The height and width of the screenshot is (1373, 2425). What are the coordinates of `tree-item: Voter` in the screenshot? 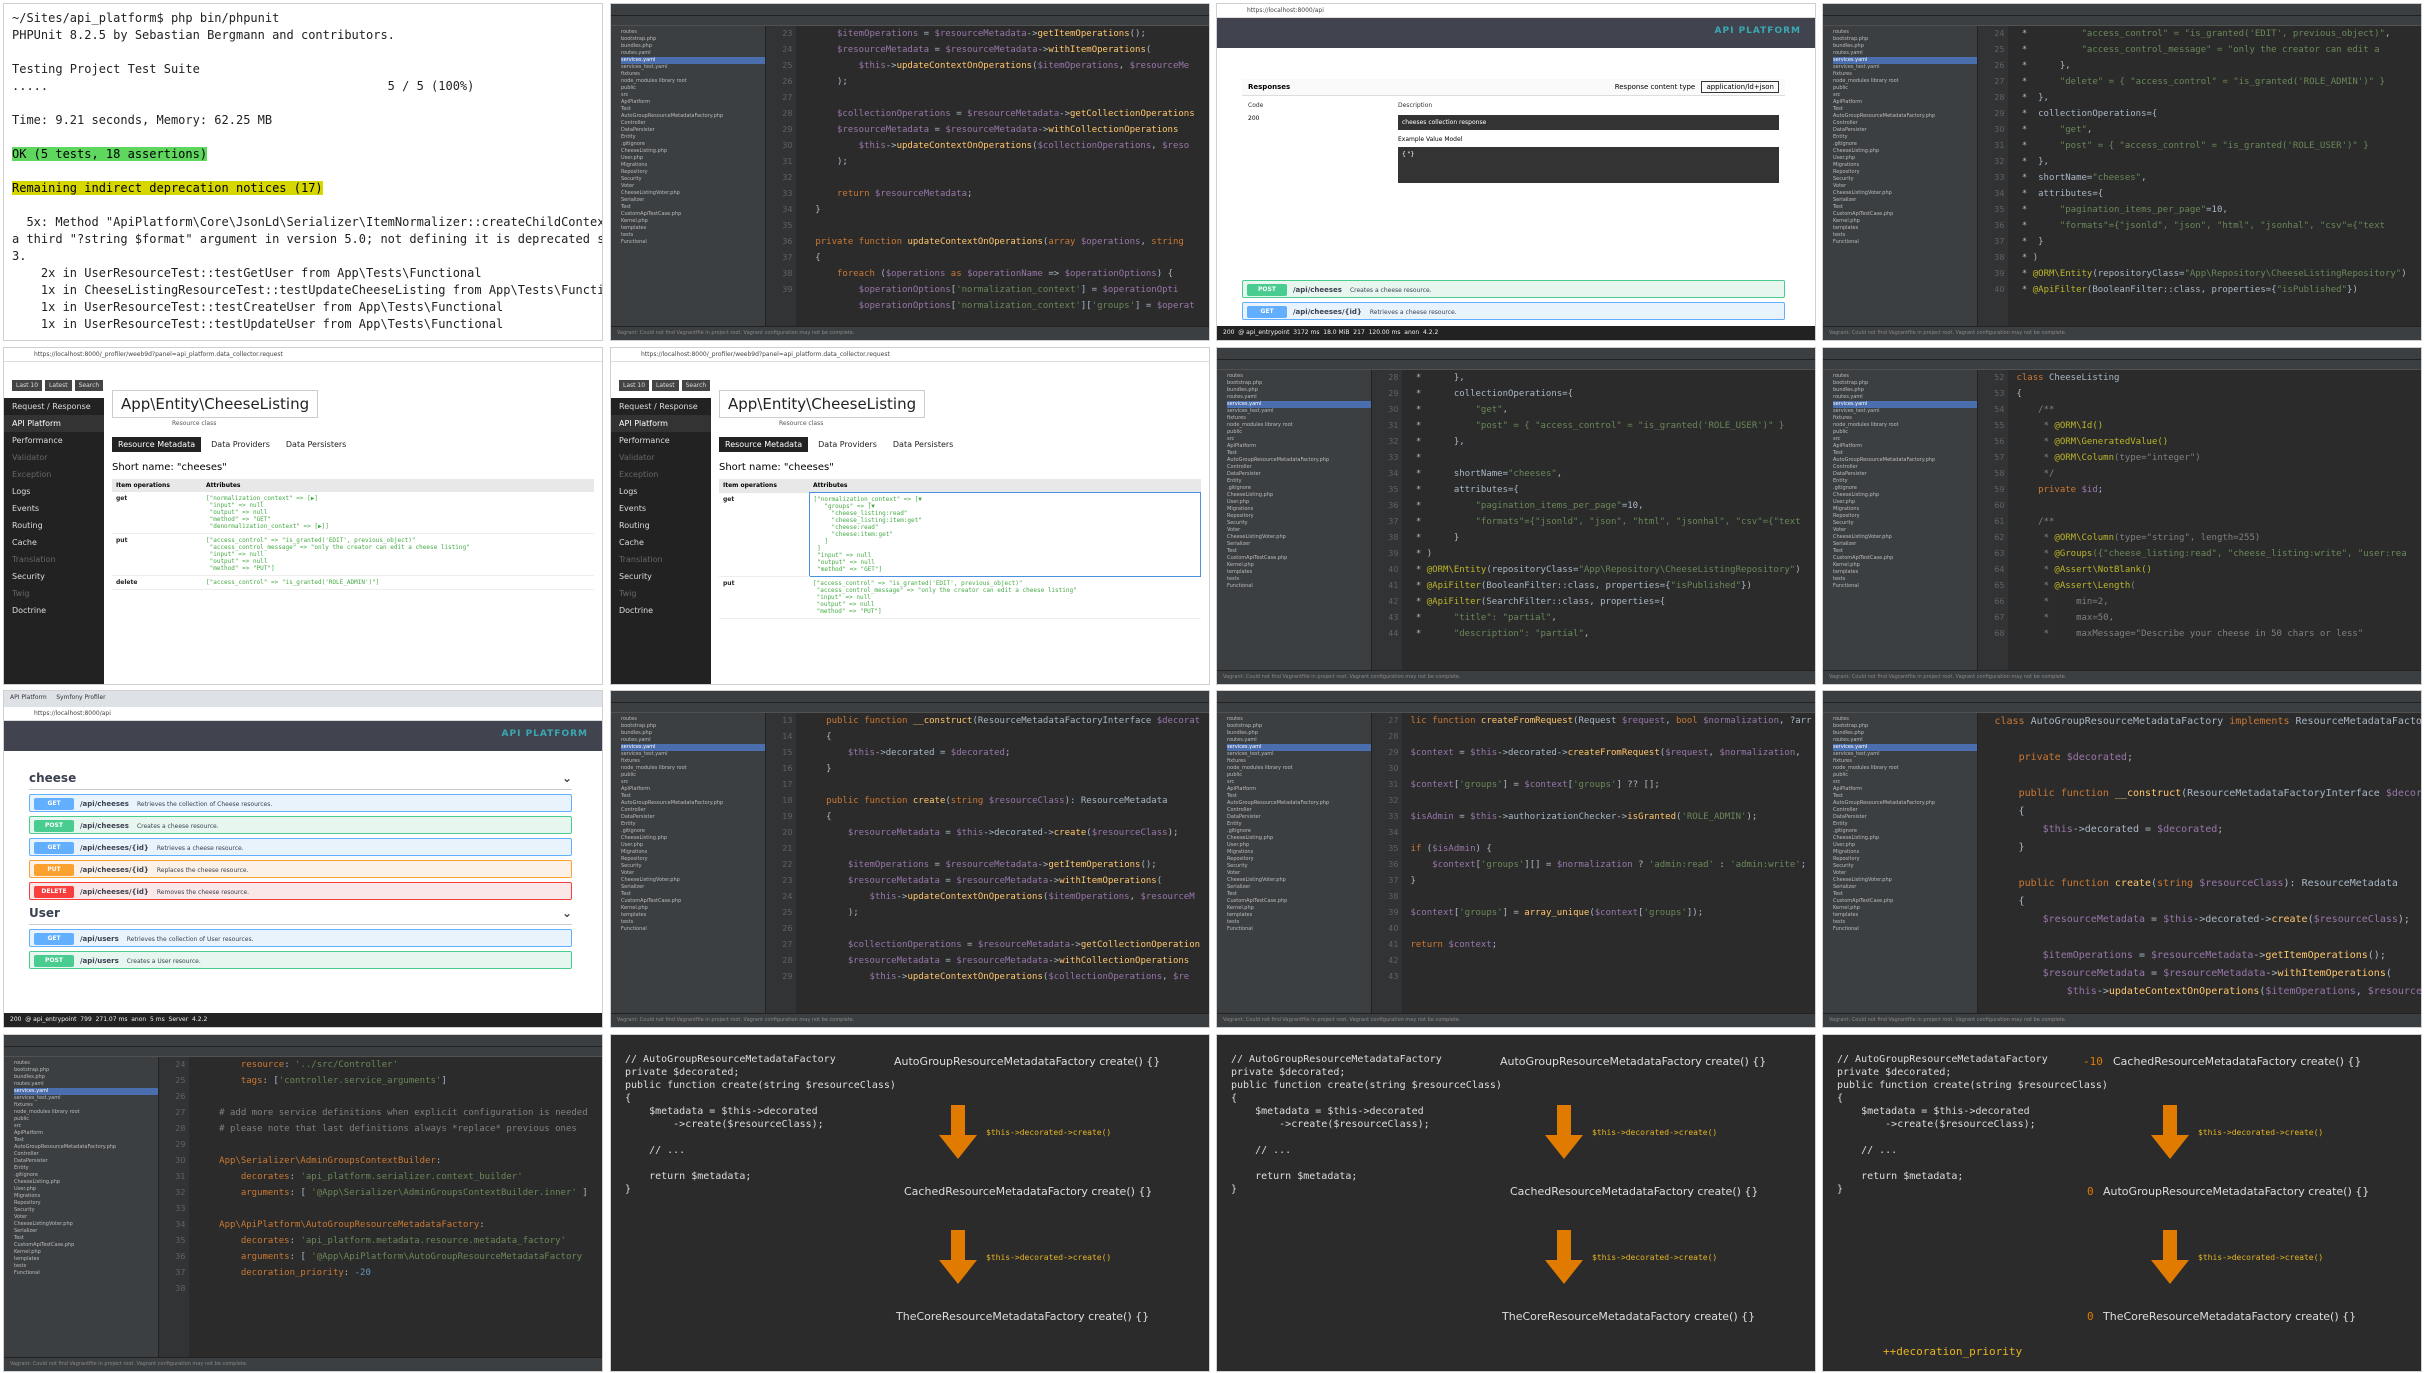 It's located at (86, 1217).